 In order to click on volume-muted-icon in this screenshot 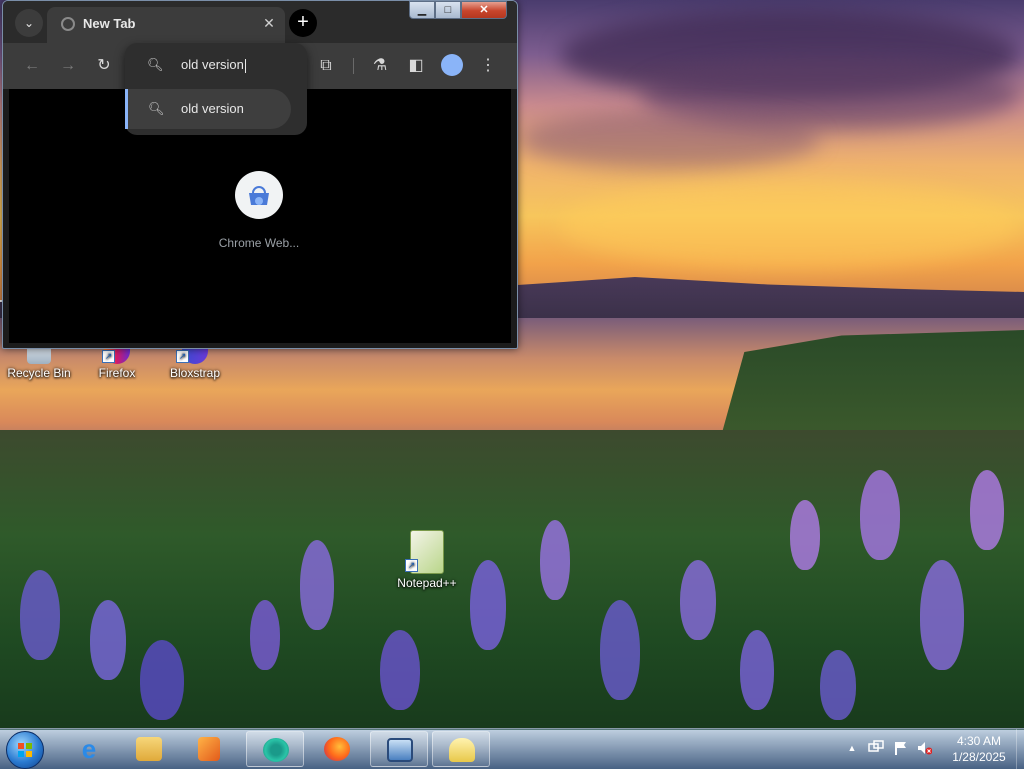, I will do `click(924, 748)`.